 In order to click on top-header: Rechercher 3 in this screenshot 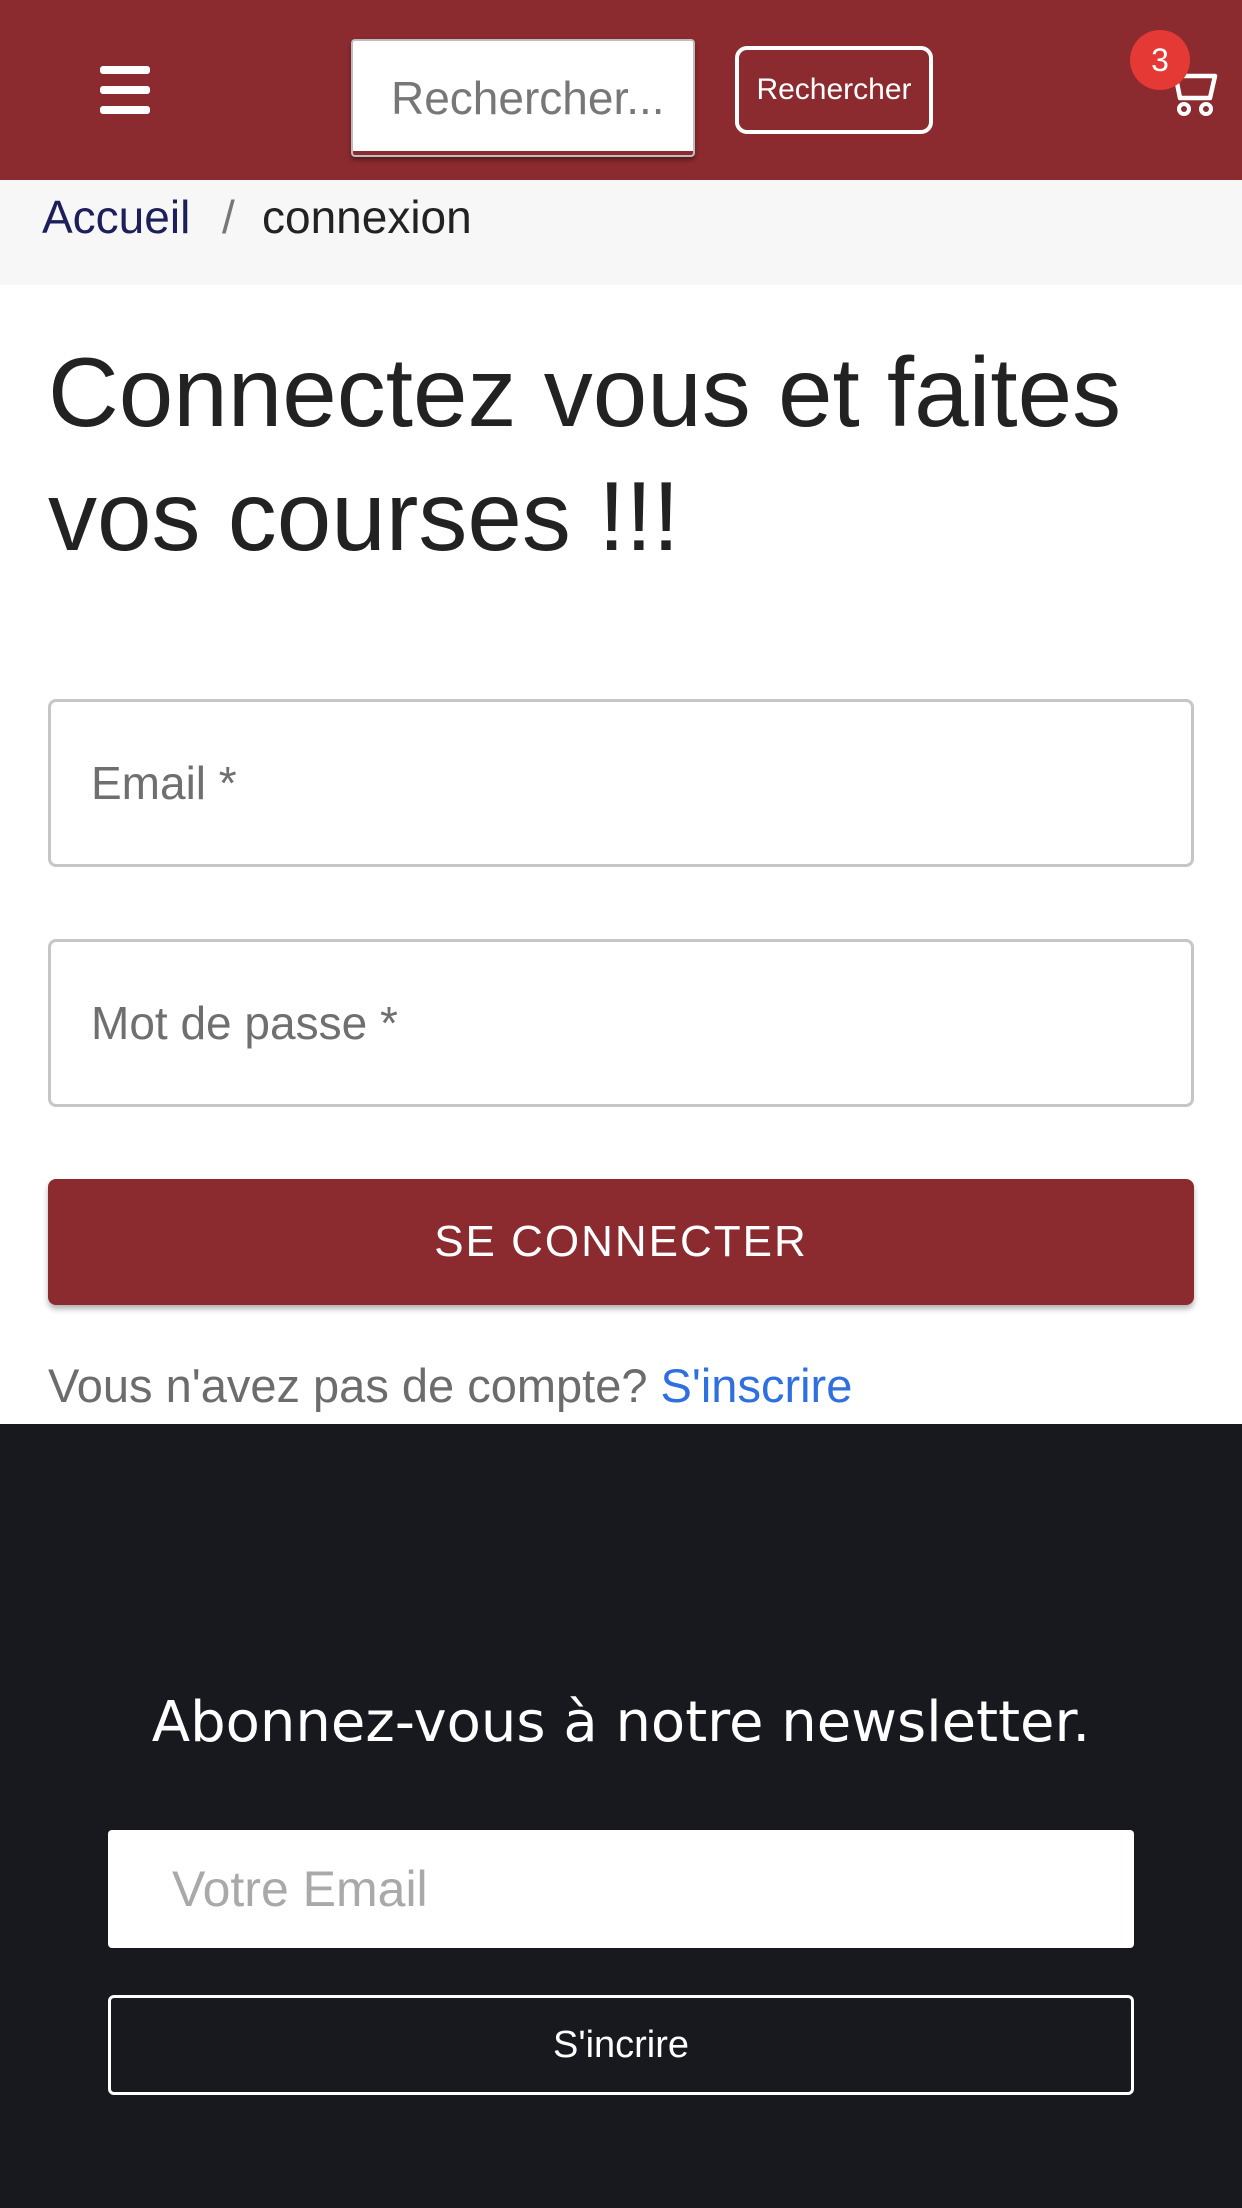, I will do `click(621, 90)`.